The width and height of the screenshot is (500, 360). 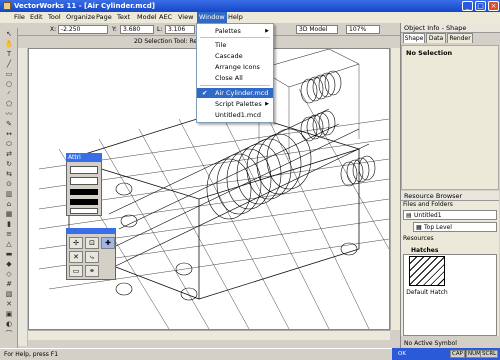 I want to click on mirror-tool-icon: ⇆, so click(x=9, y=174).